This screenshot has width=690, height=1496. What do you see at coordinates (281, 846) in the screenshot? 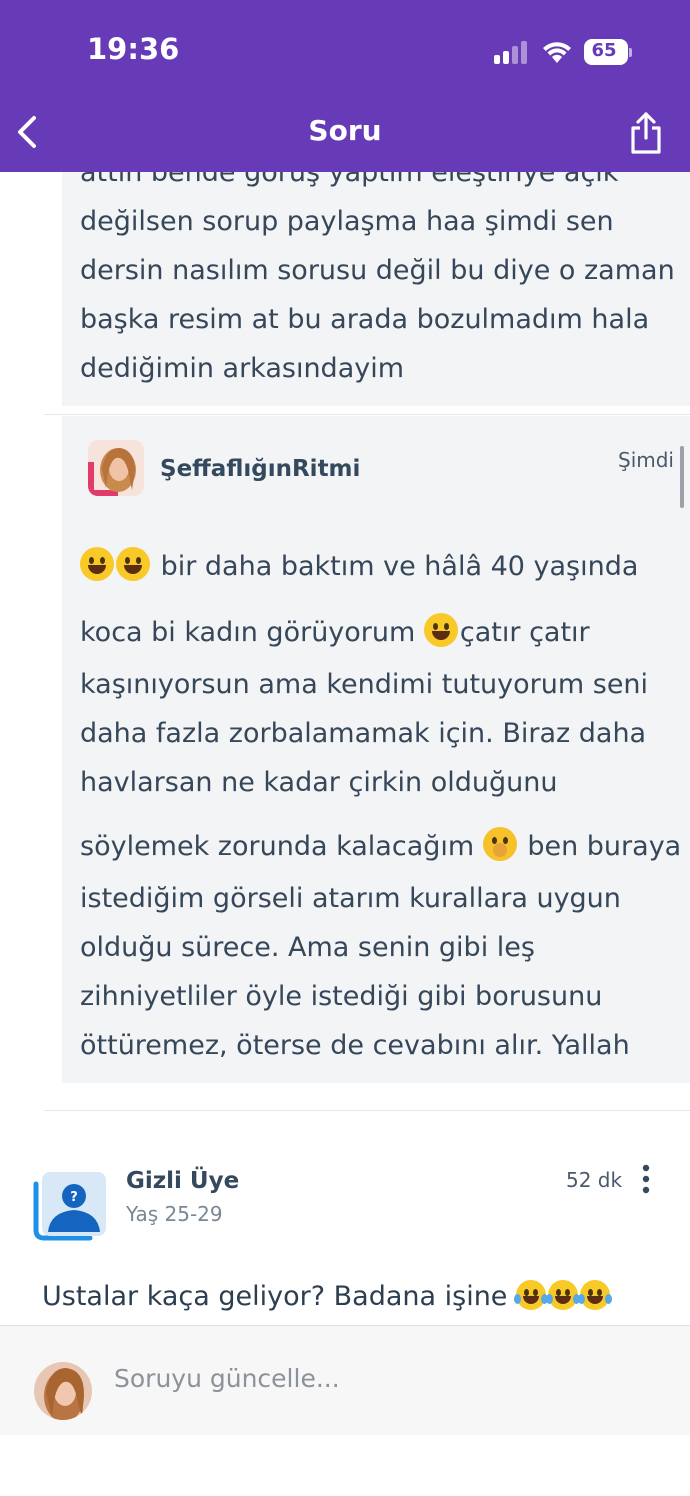
I see `reply-text-segment: söylemek zorunda kalacağım` at bounding box center [281, 846].